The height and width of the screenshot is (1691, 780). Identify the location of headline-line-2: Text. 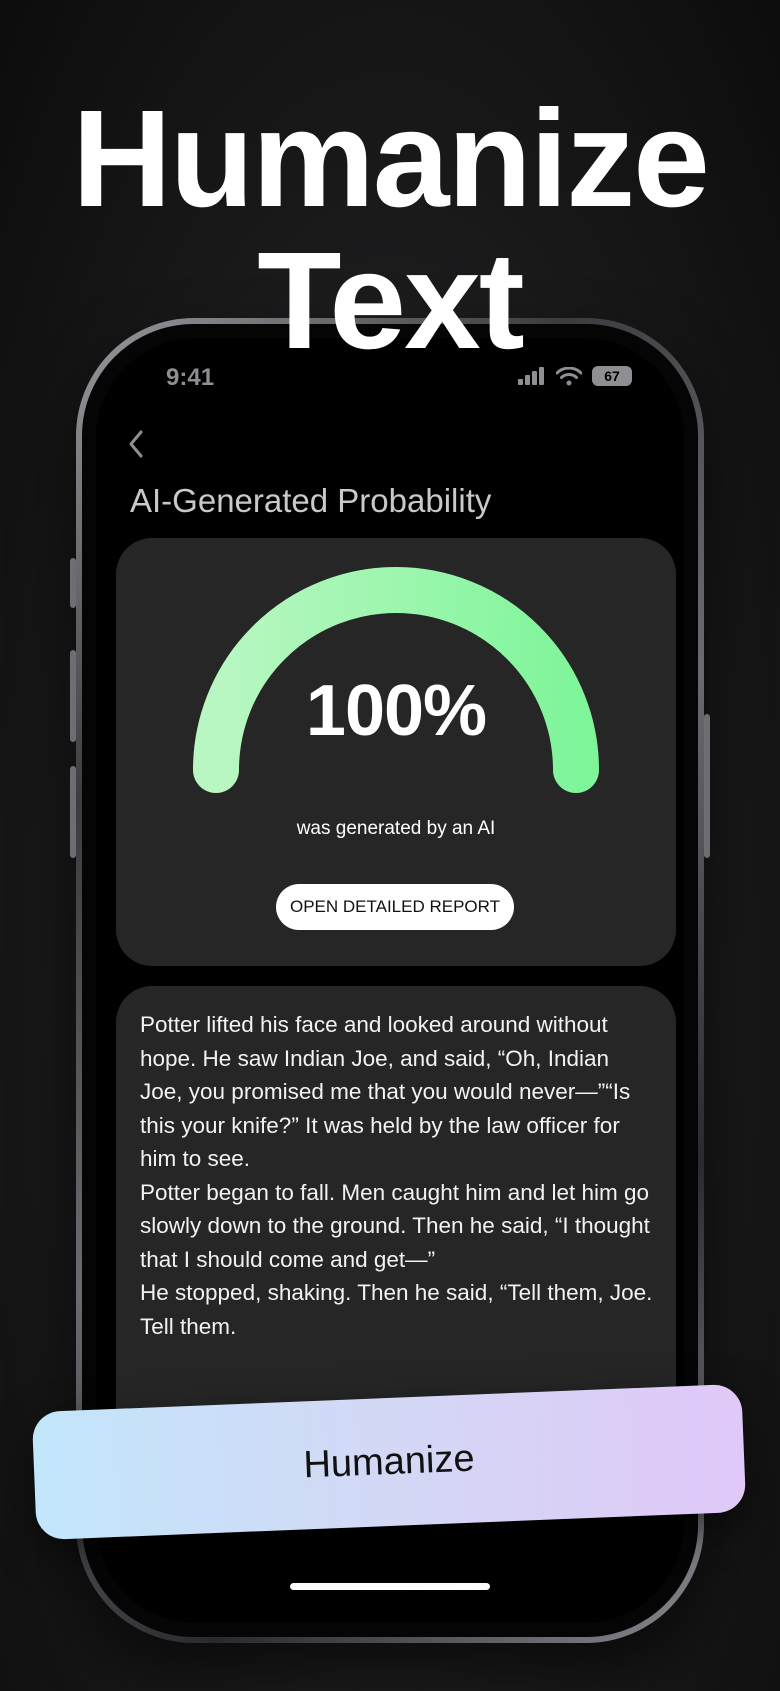
(391, 301).